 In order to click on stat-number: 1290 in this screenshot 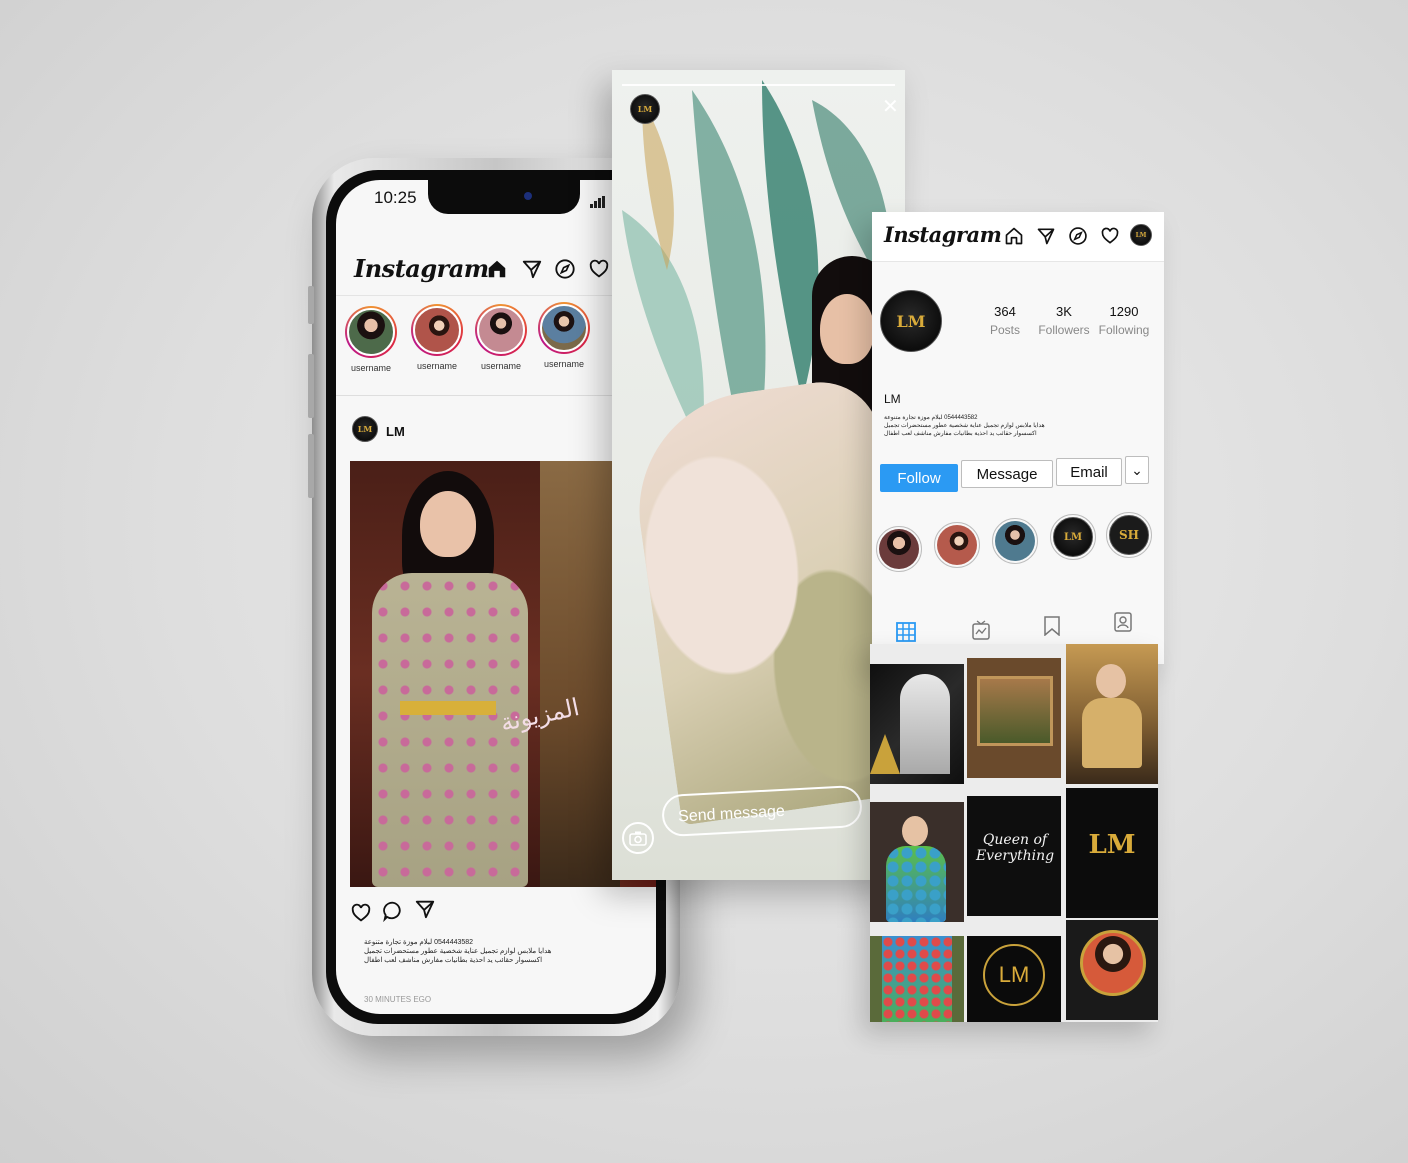, I will do `click(1124, 311)`.